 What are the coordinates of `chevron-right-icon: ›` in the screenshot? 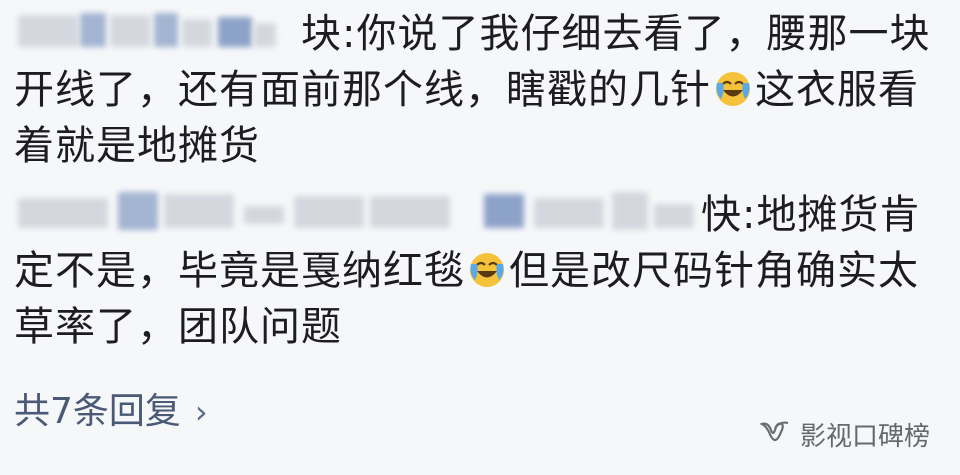 It's located at (201, 412).